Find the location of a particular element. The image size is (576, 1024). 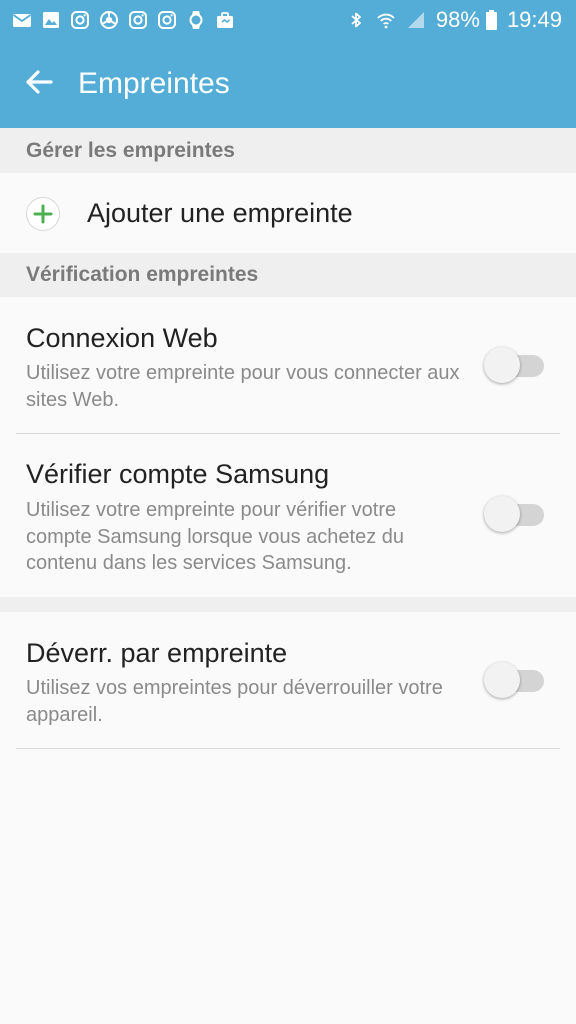

page-title: Empreintes is located at coordinates (154, 83).